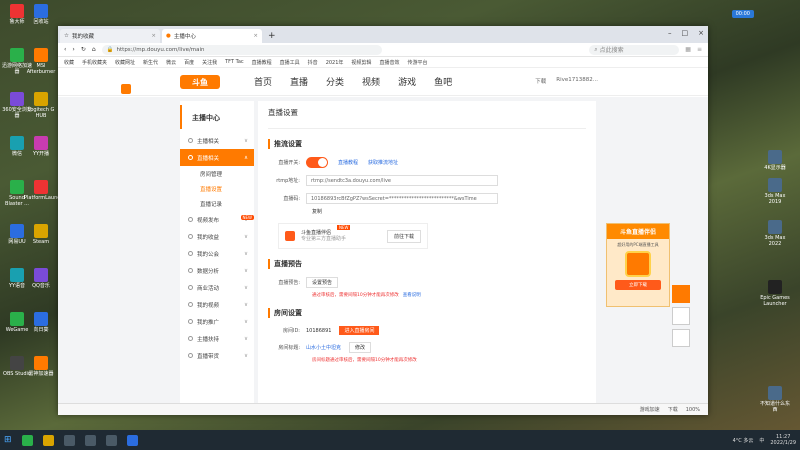  I want to click on new-badge: NEW, so click(247, 217).